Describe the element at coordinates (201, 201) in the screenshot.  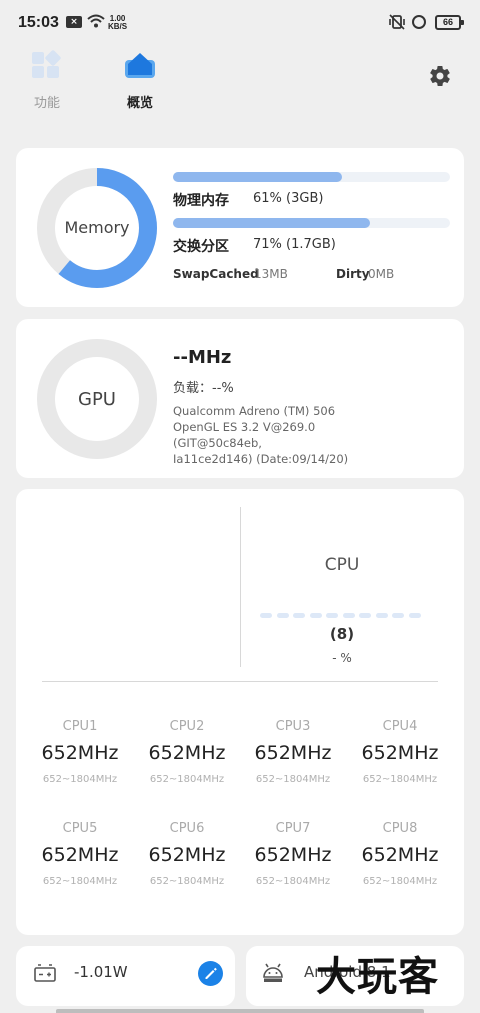
I see `physical-memory-label: 物理内存` at that location.